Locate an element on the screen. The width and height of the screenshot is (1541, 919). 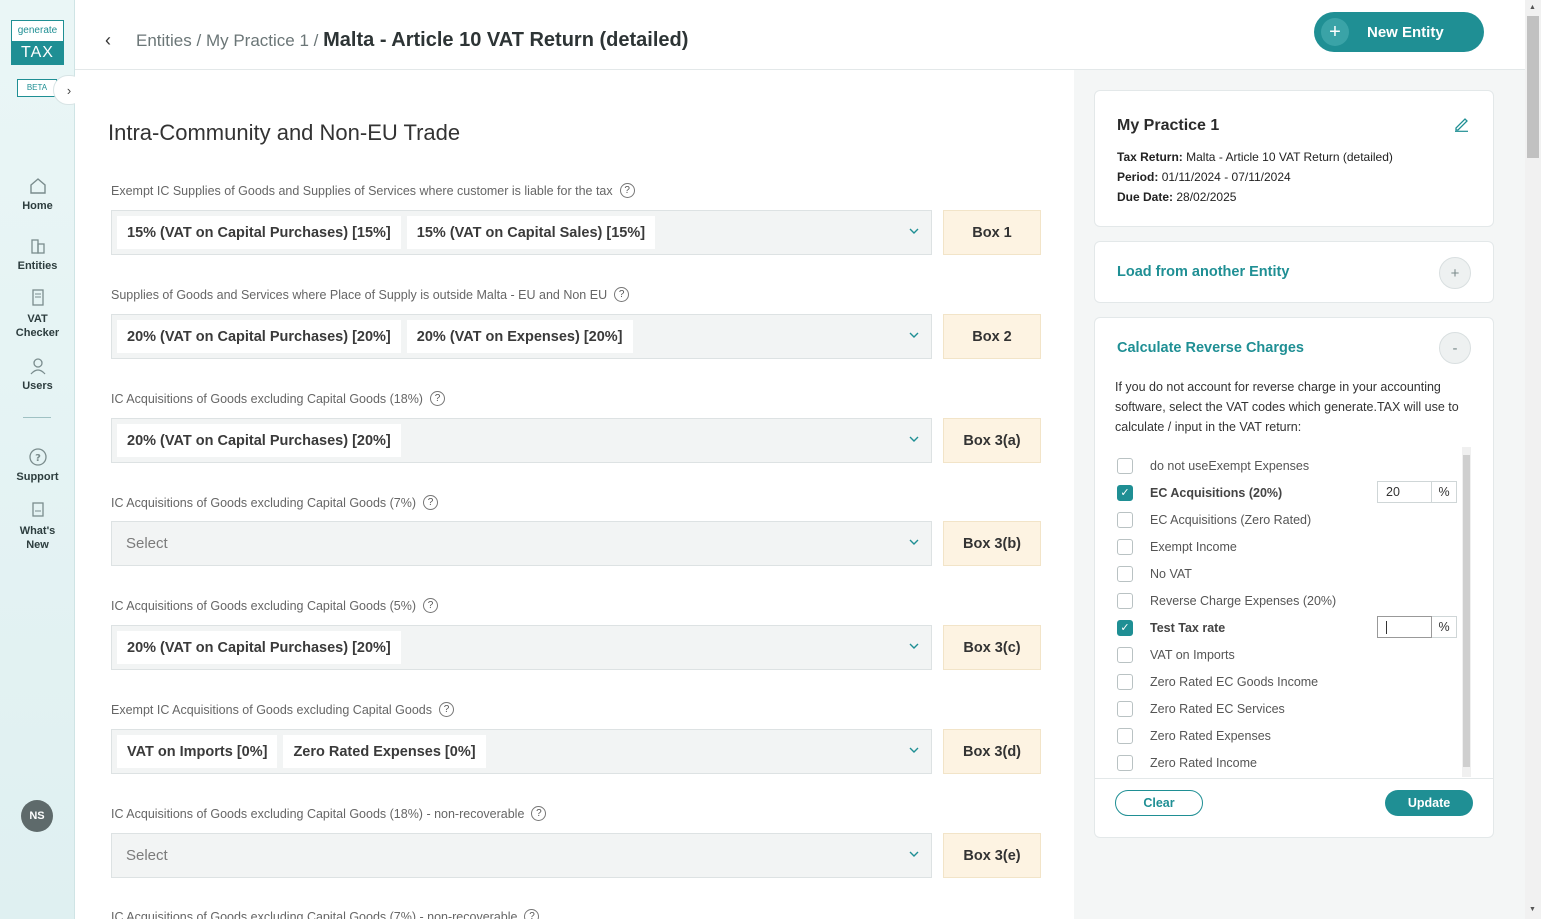
list-scrollbar is located at coordinates (1466, 612).